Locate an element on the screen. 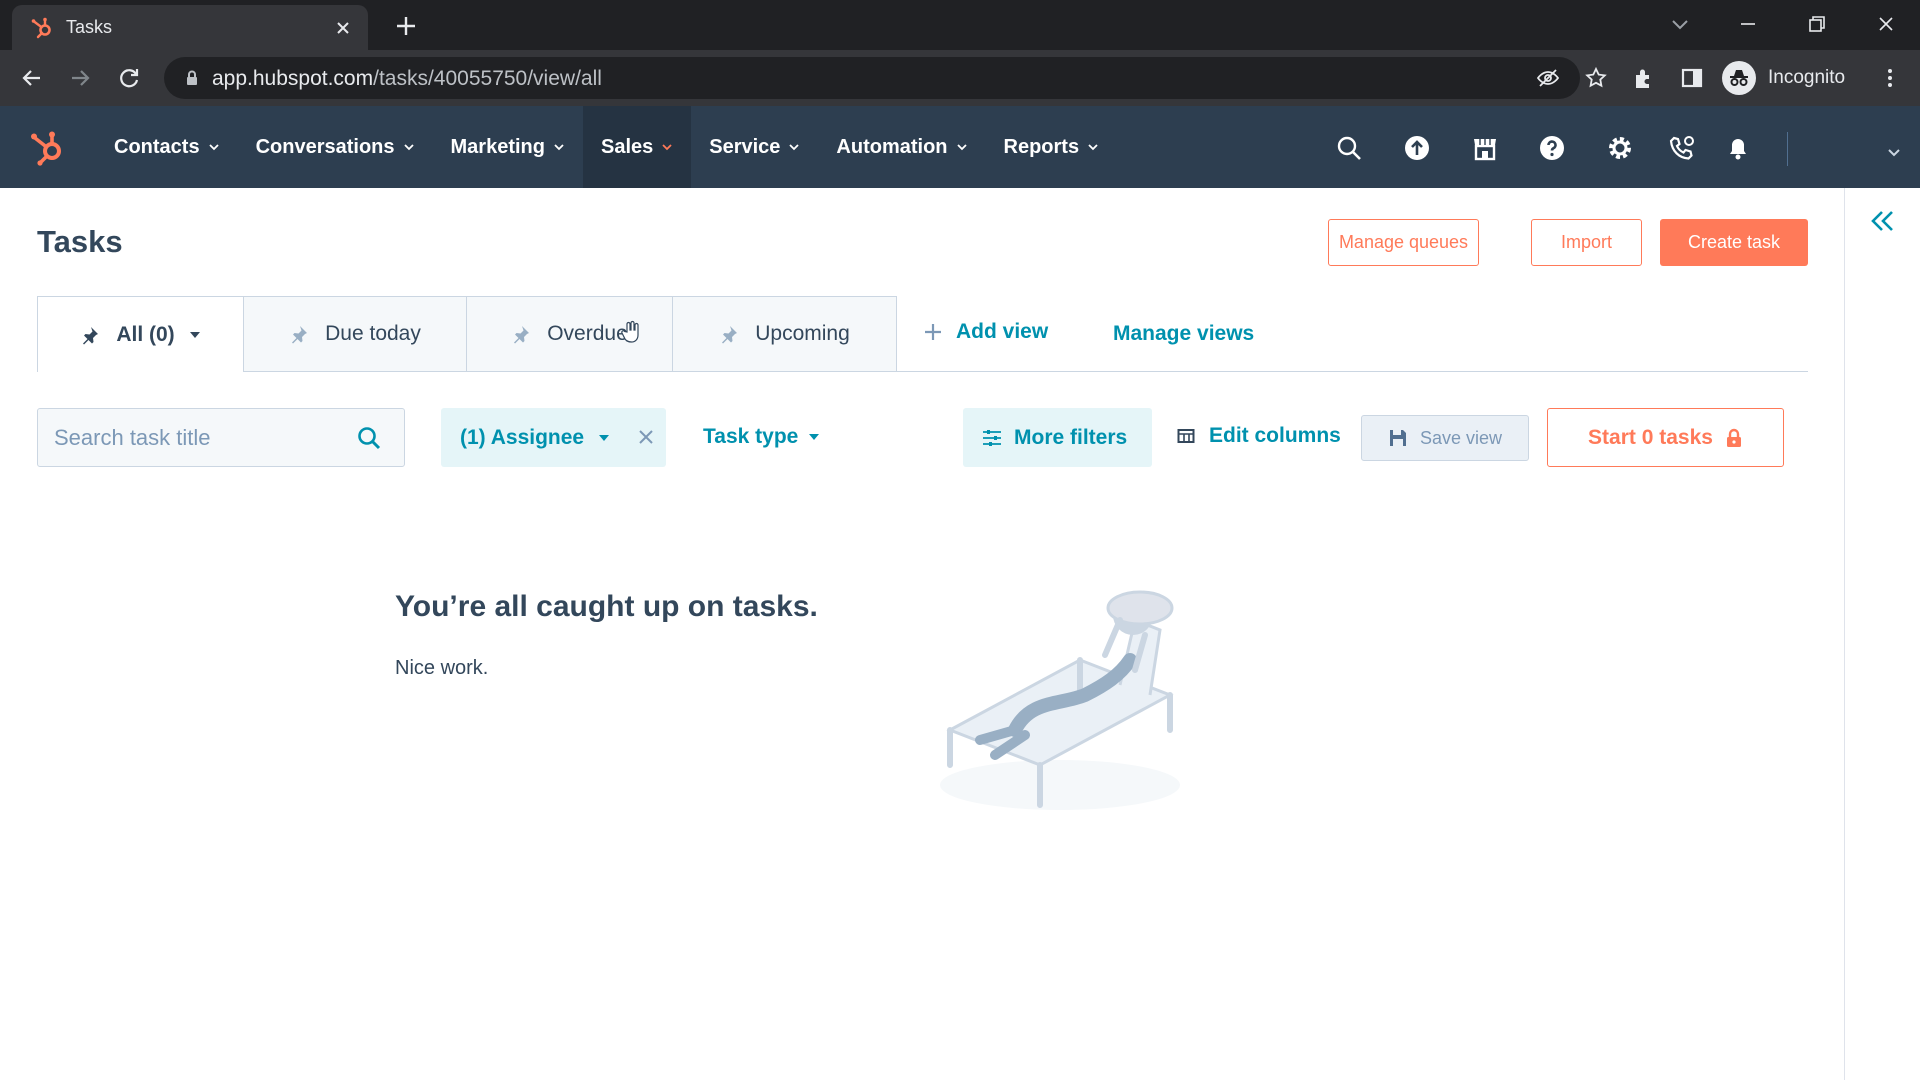 The width and height of the screenshot is (1920, 1080). add-view-button: Add view is located at coordinates (986, 332).